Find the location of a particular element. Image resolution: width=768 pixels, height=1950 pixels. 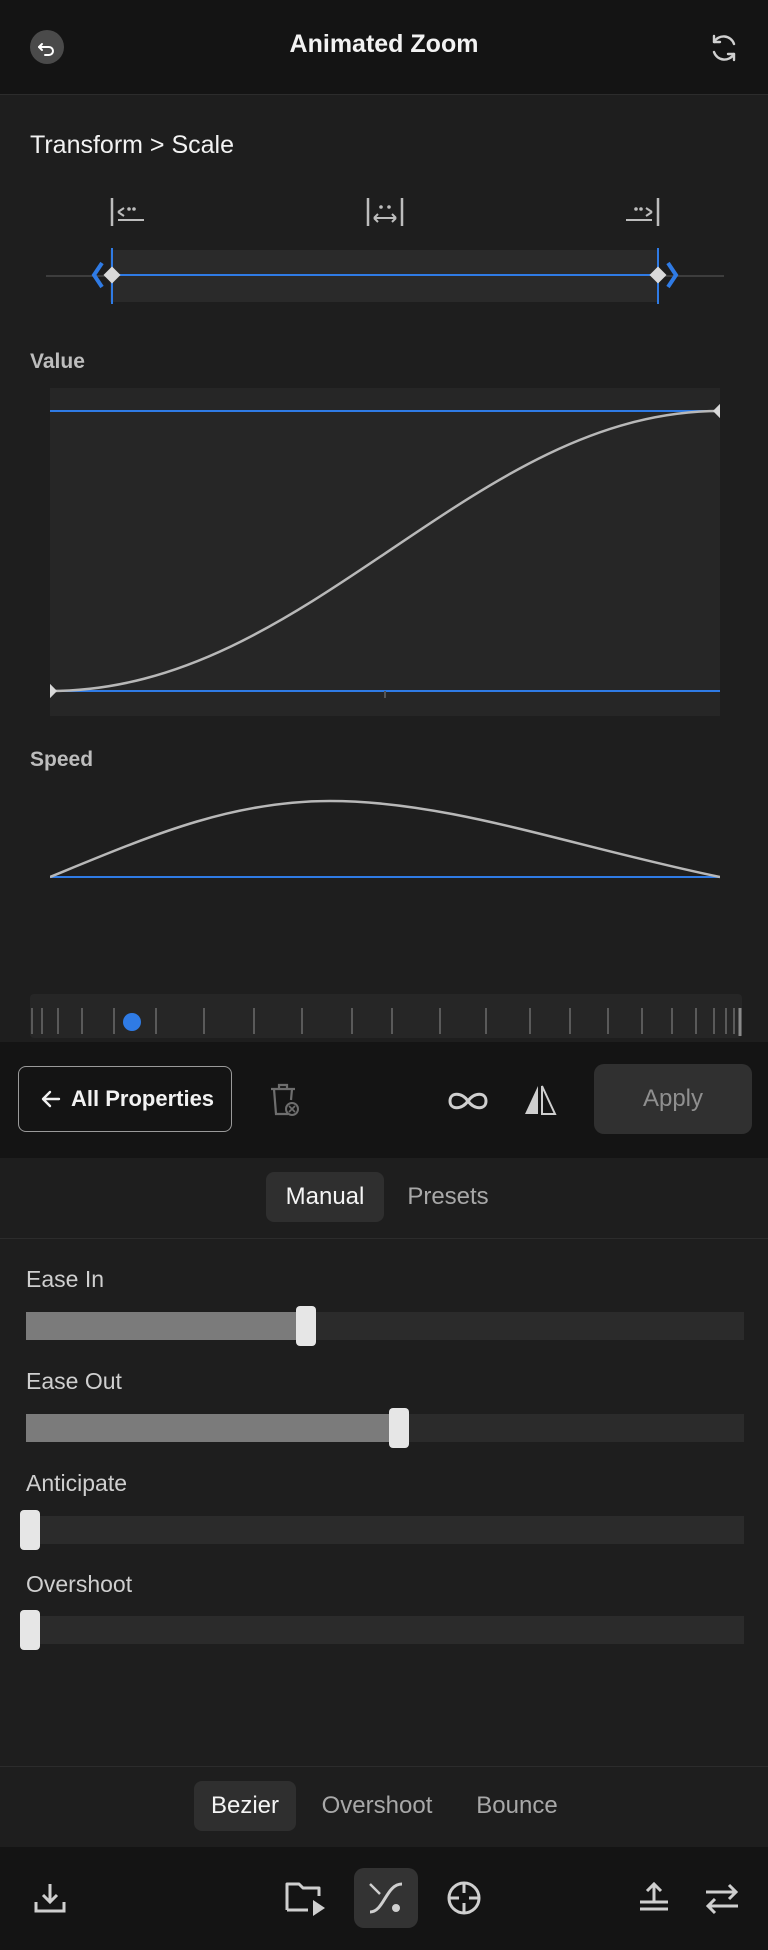

mirror-icon is located at coordinates (541, 1100).